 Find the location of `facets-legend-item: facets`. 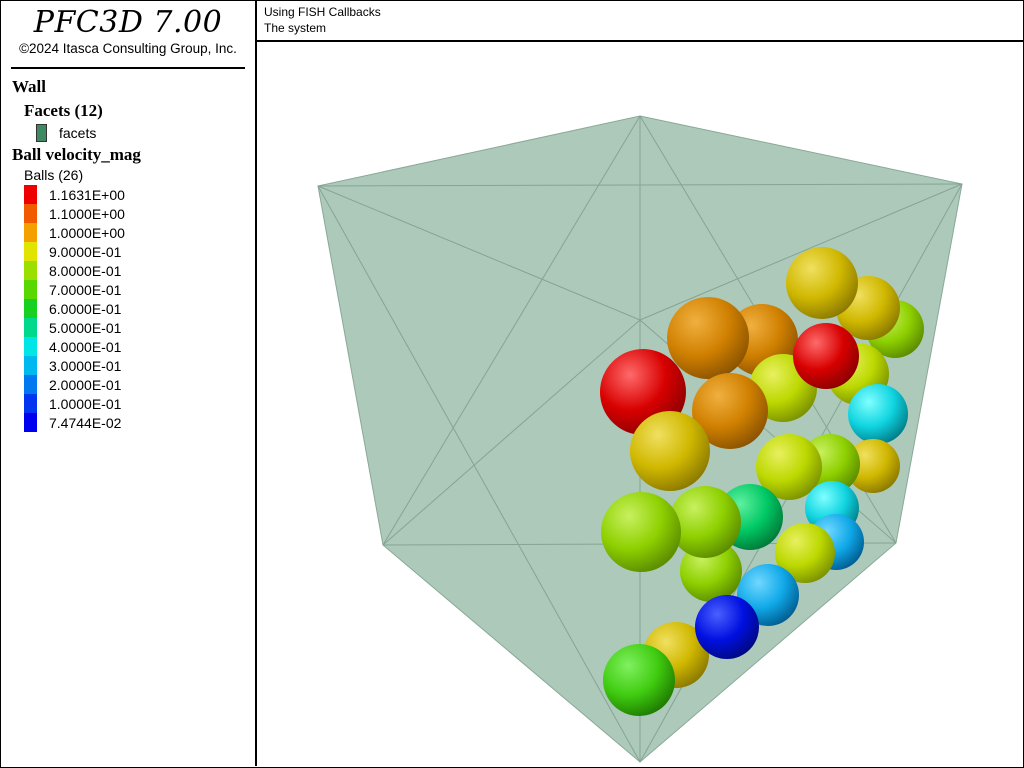

facets-legend-item: facets is located at coordinates (144, 133).